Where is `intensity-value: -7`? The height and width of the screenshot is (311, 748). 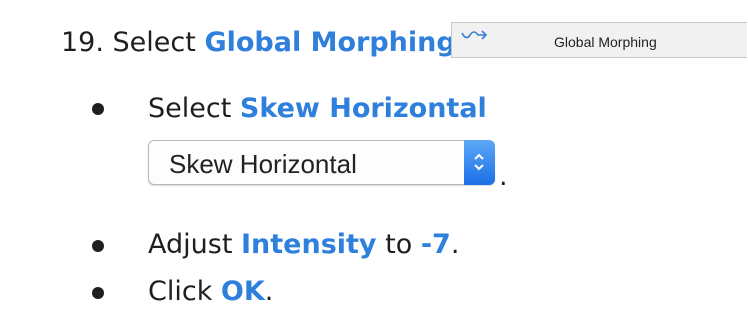 intensity-value: -7 is located at coordinates (435, 244).